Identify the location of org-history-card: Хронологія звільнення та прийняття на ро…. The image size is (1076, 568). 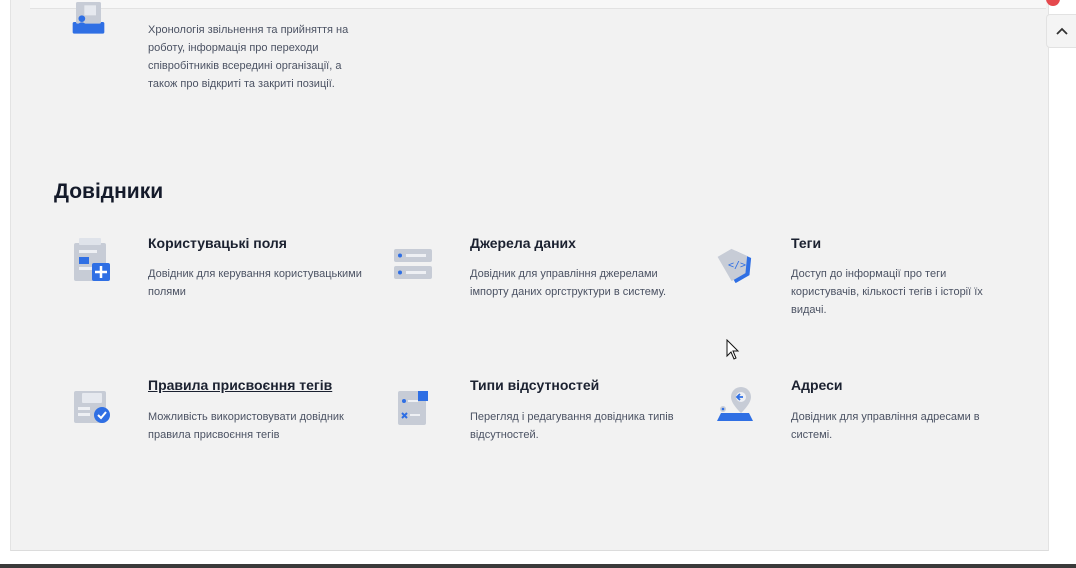
(230, 52).